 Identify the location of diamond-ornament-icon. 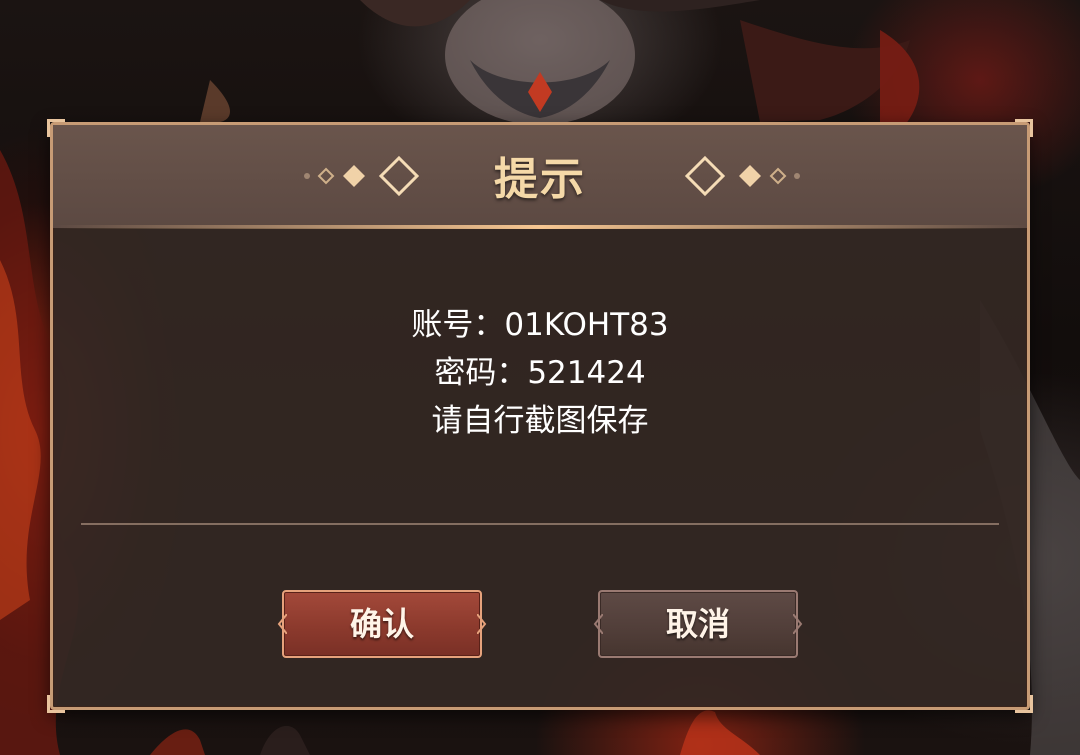
(742, 176).